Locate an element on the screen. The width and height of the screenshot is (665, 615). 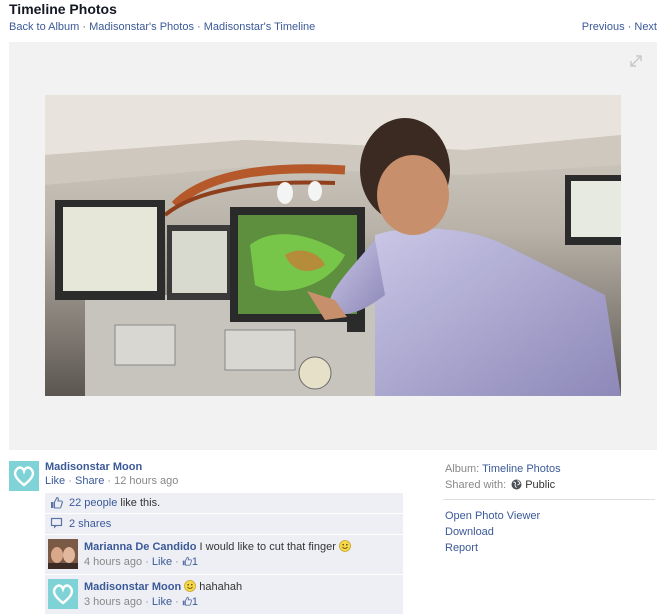
owner-name-link: Madisonstar Moon is located at coordinates (111, 467).